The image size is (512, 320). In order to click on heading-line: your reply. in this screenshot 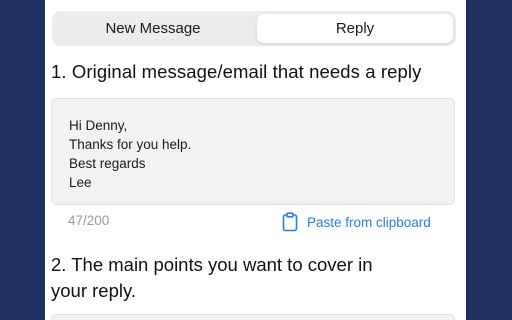, I will do `click(93, 290)`.